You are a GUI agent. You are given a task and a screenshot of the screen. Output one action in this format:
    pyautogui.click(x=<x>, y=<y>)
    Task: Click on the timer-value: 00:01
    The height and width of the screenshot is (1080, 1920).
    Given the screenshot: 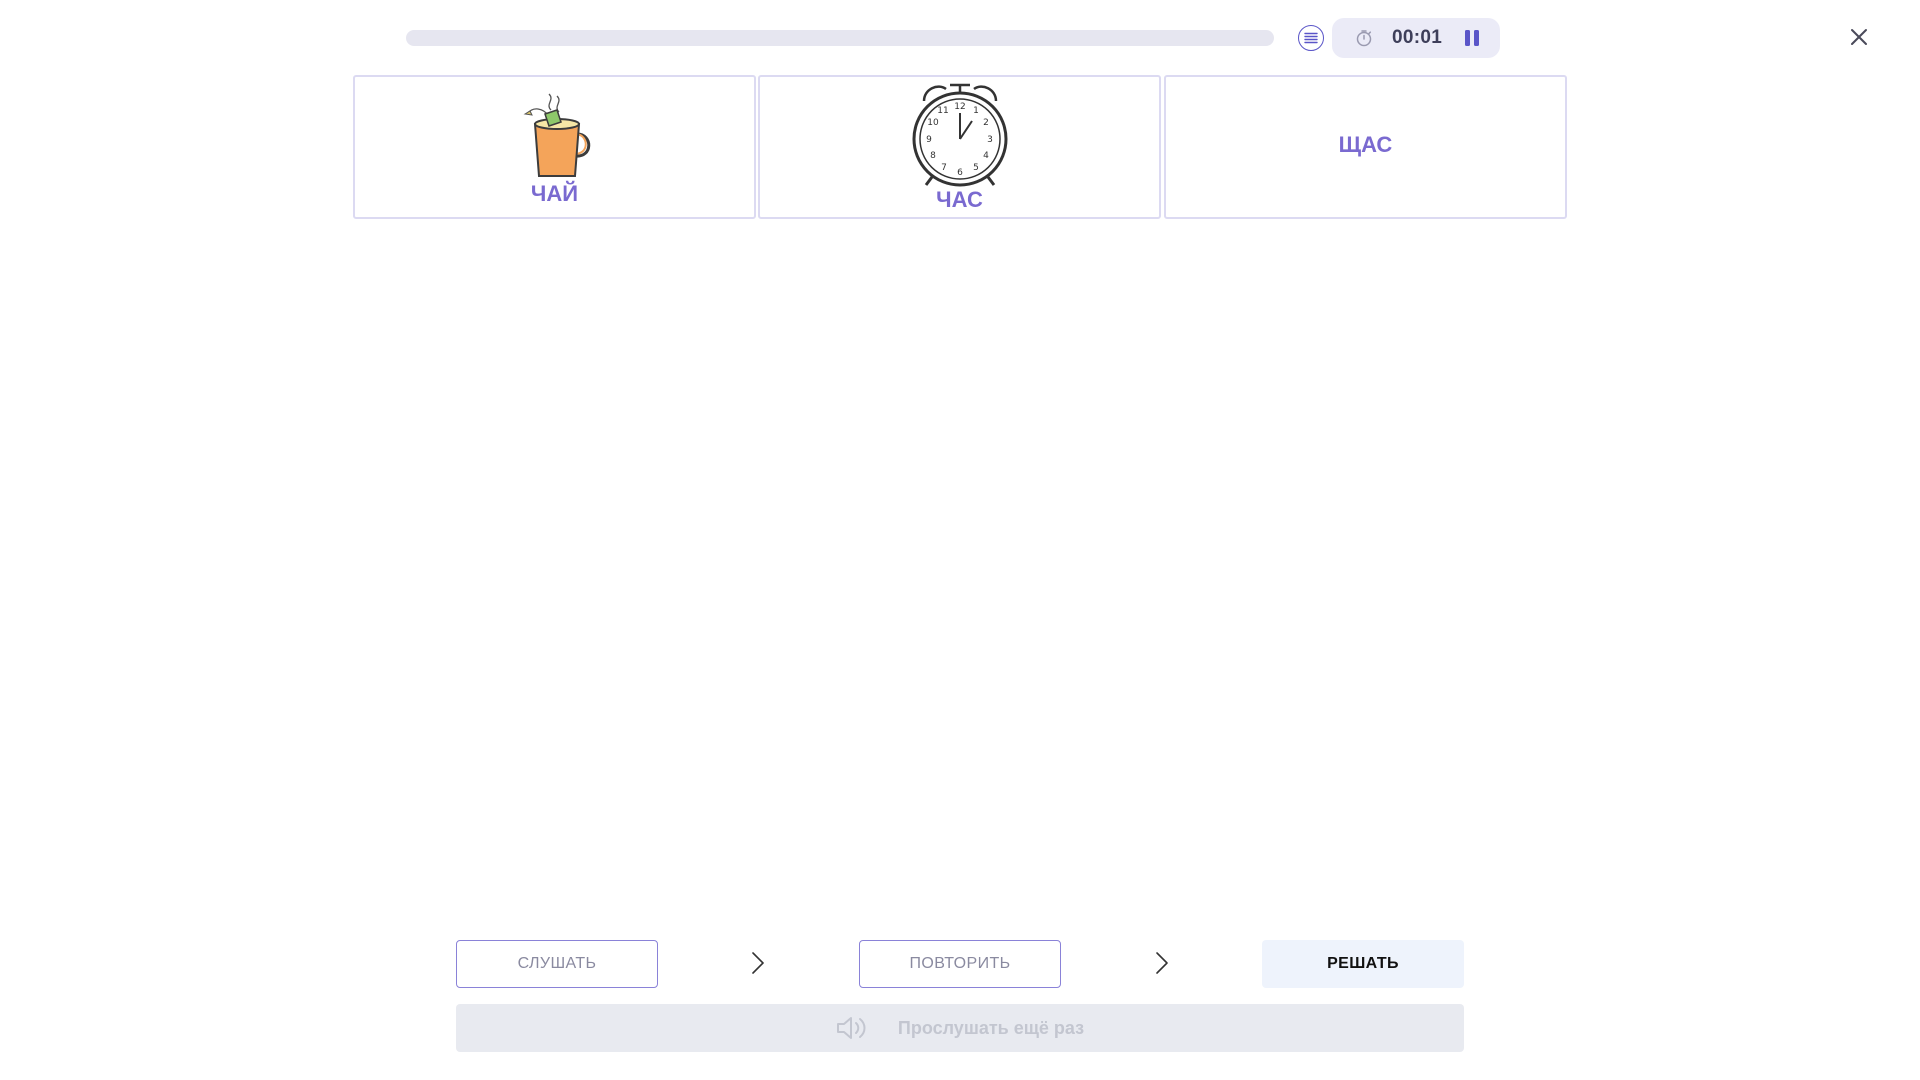 What is the action you would take?
    pyautogui.click(x=1417, y=37)
    